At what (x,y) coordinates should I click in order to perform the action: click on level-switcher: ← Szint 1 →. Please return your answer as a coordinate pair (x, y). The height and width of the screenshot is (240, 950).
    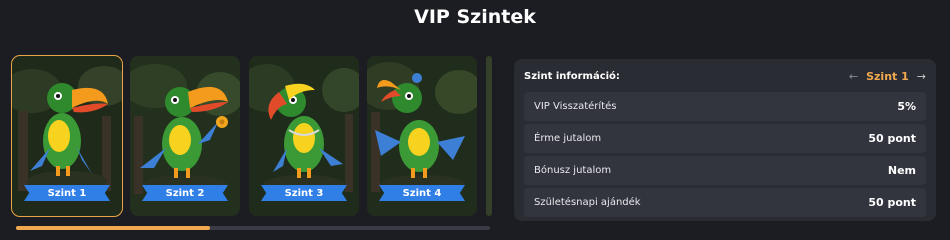
    Looking at the image, I should click on (887, 76).